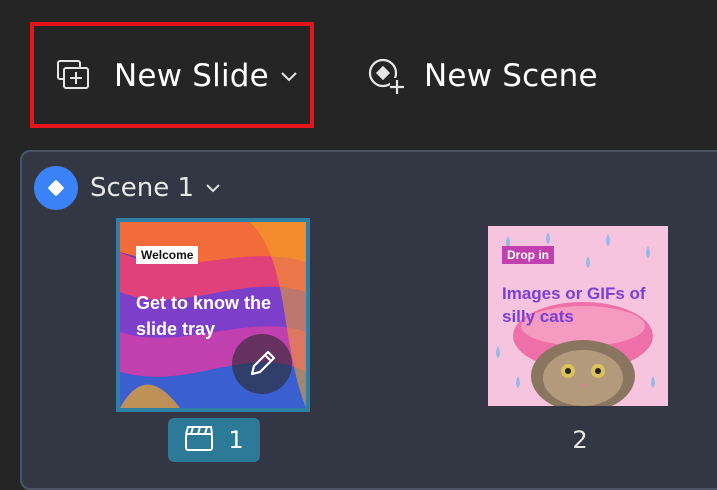 The image size is (717, 490). Describe the element at coordinates (203, 316) in the screenshot. I see `slide-1-text: Get to know the slide tray` at that location.